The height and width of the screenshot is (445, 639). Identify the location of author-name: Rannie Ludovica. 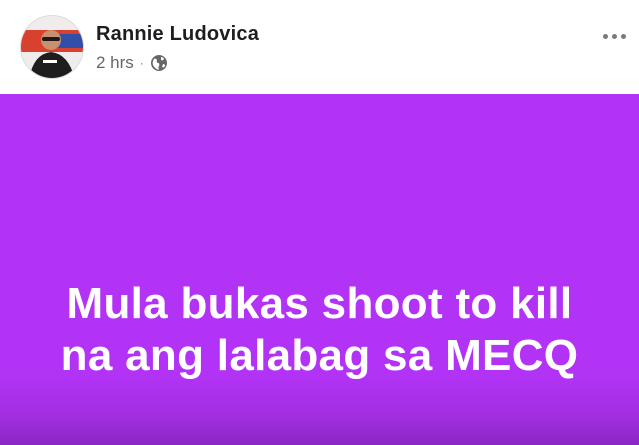
(177, 34).